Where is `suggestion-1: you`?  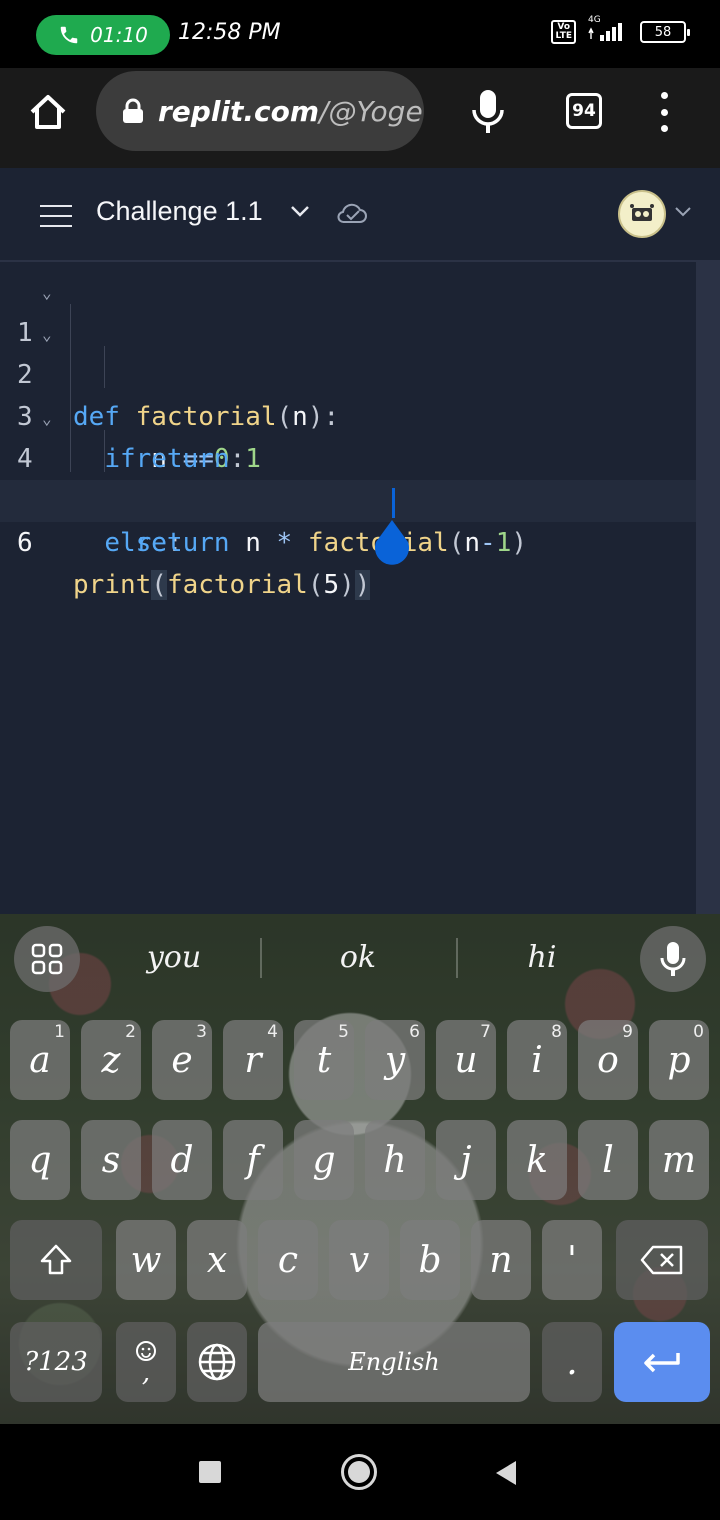
suggestion-1: you is located at coordinates (174, 957).